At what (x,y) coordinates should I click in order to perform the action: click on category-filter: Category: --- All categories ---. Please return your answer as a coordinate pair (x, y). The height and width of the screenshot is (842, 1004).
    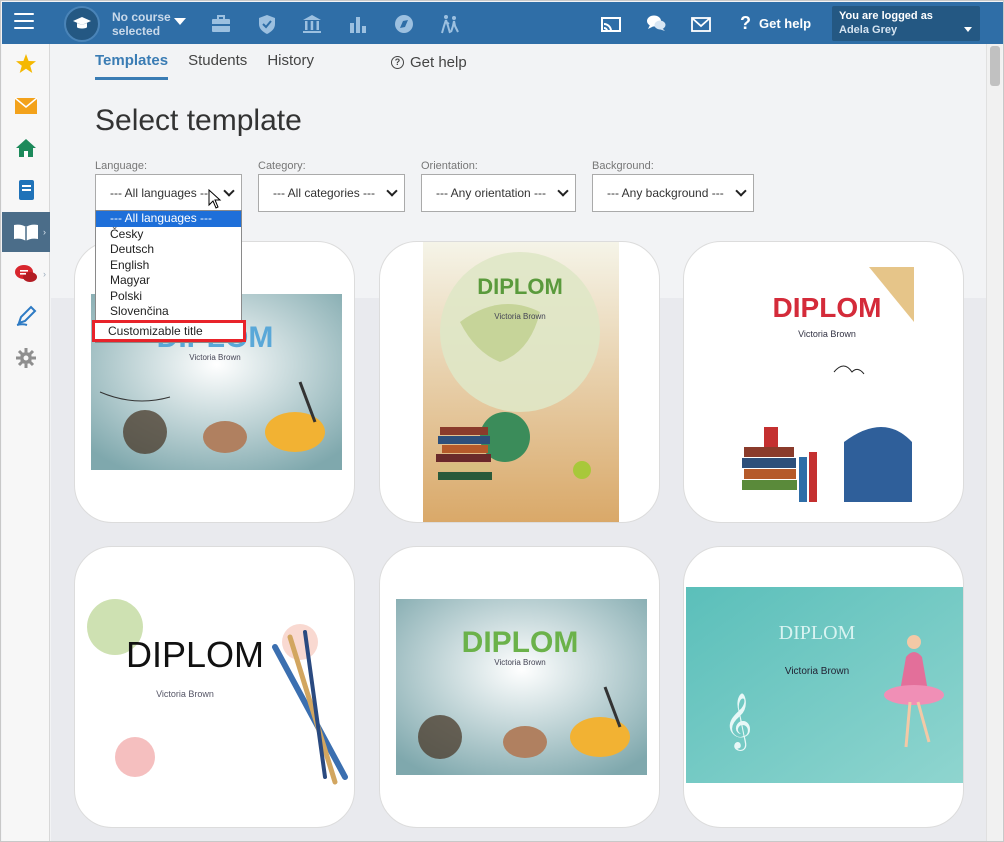
    Looking at the image, I should click on (331, 186).